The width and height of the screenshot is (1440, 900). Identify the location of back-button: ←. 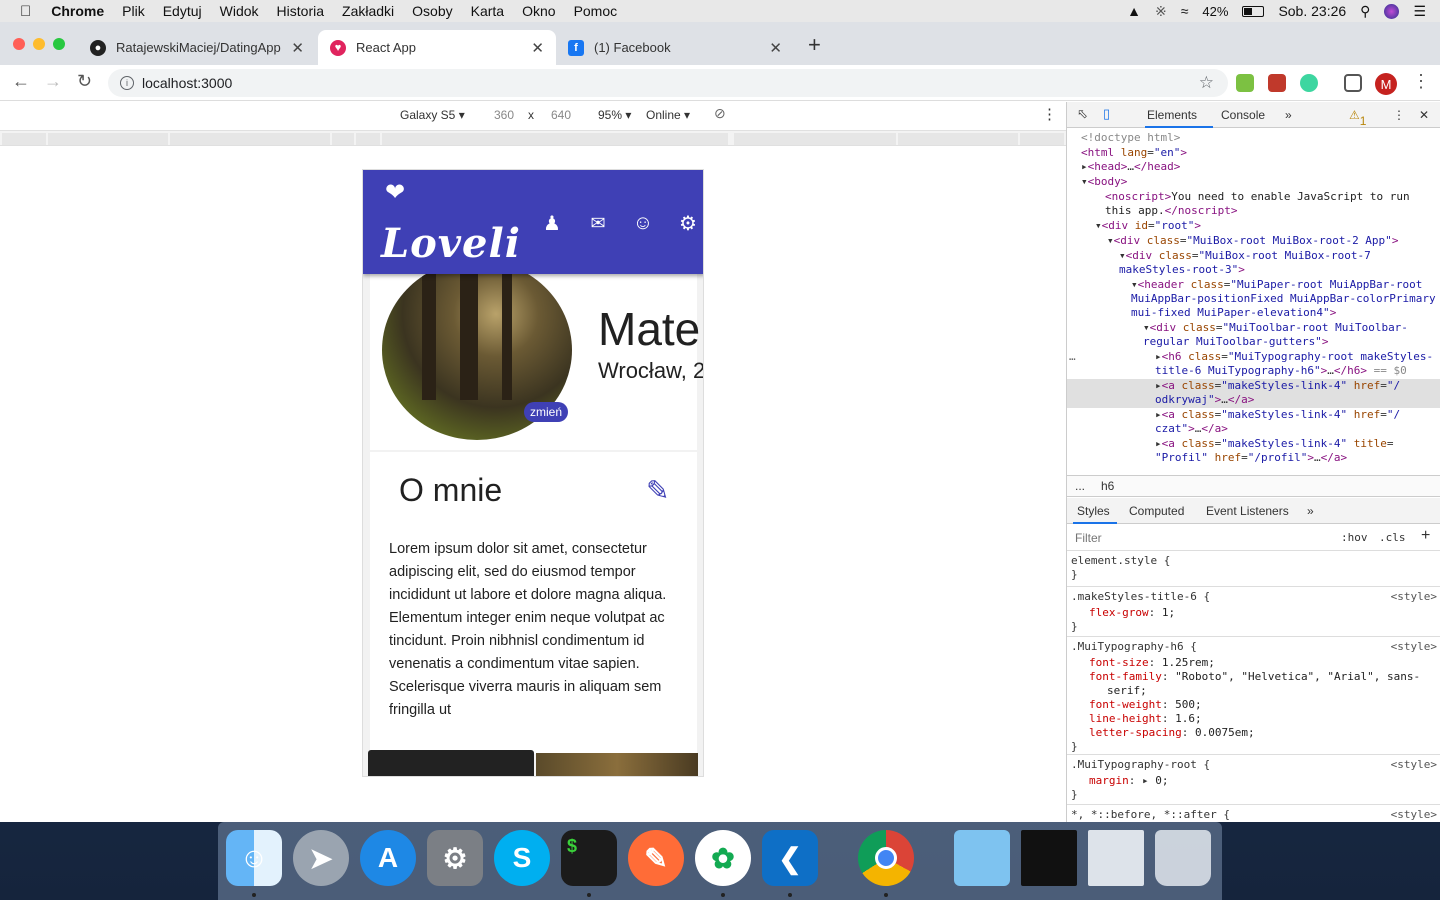
(21, 81).